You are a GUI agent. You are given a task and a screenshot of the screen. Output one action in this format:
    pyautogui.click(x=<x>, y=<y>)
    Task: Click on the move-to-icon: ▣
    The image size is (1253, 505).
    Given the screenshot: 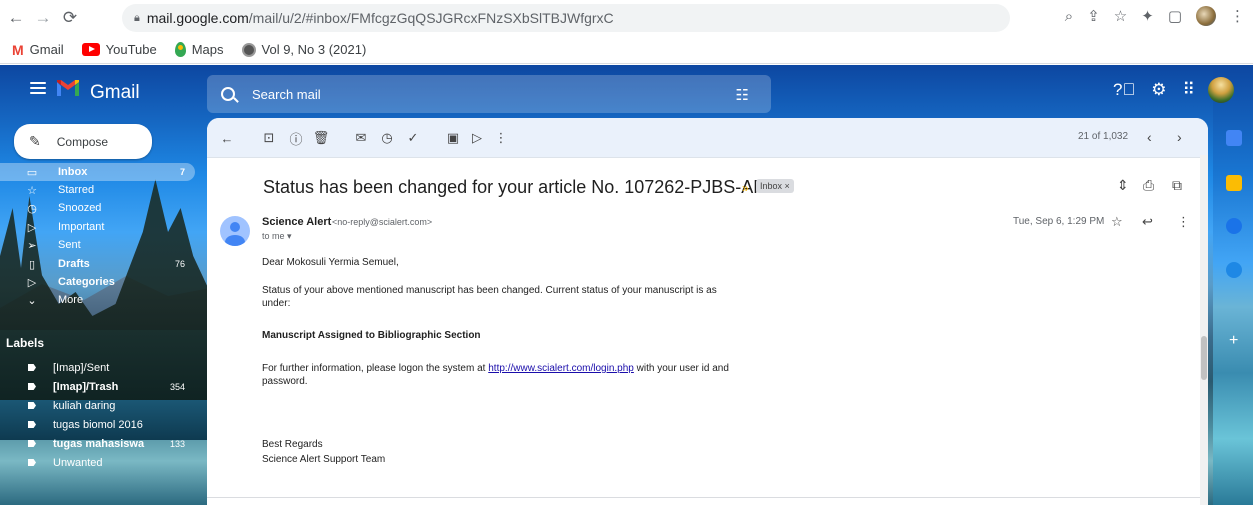 What is the action you would take?
    pyautogui.click(x=453, y=138)
    